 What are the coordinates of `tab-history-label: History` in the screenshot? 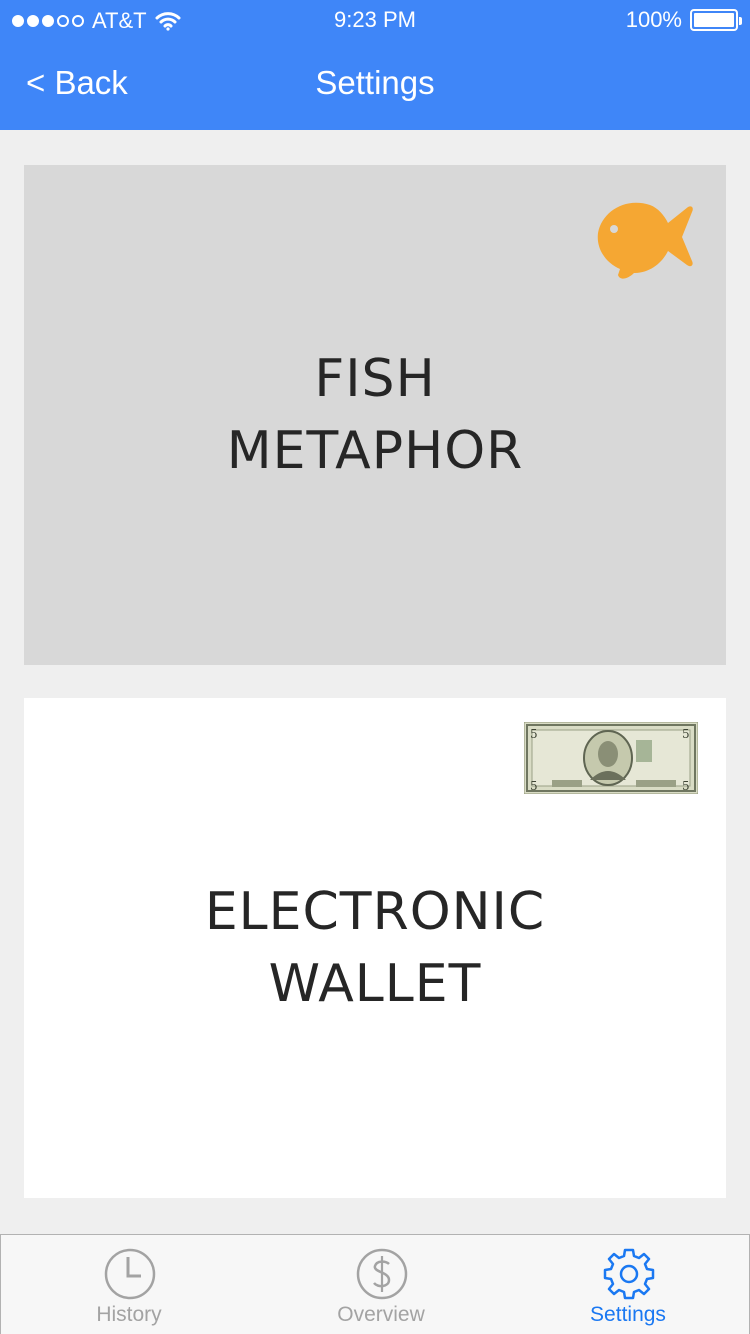 It's located at (129, 1314).